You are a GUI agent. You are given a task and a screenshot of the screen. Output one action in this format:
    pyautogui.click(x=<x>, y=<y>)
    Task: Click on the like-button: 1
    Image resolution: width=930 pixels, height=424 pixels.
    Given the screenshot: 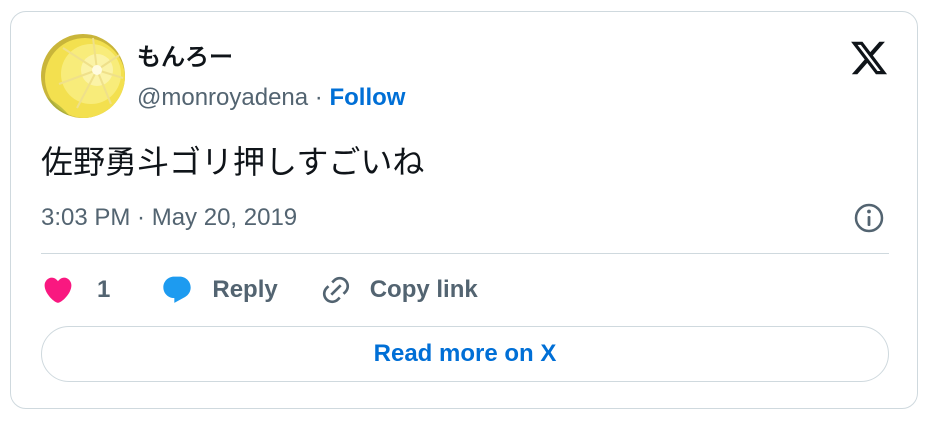 What is the action you would take?
    pyautogui.click(x=75, y=290)
    